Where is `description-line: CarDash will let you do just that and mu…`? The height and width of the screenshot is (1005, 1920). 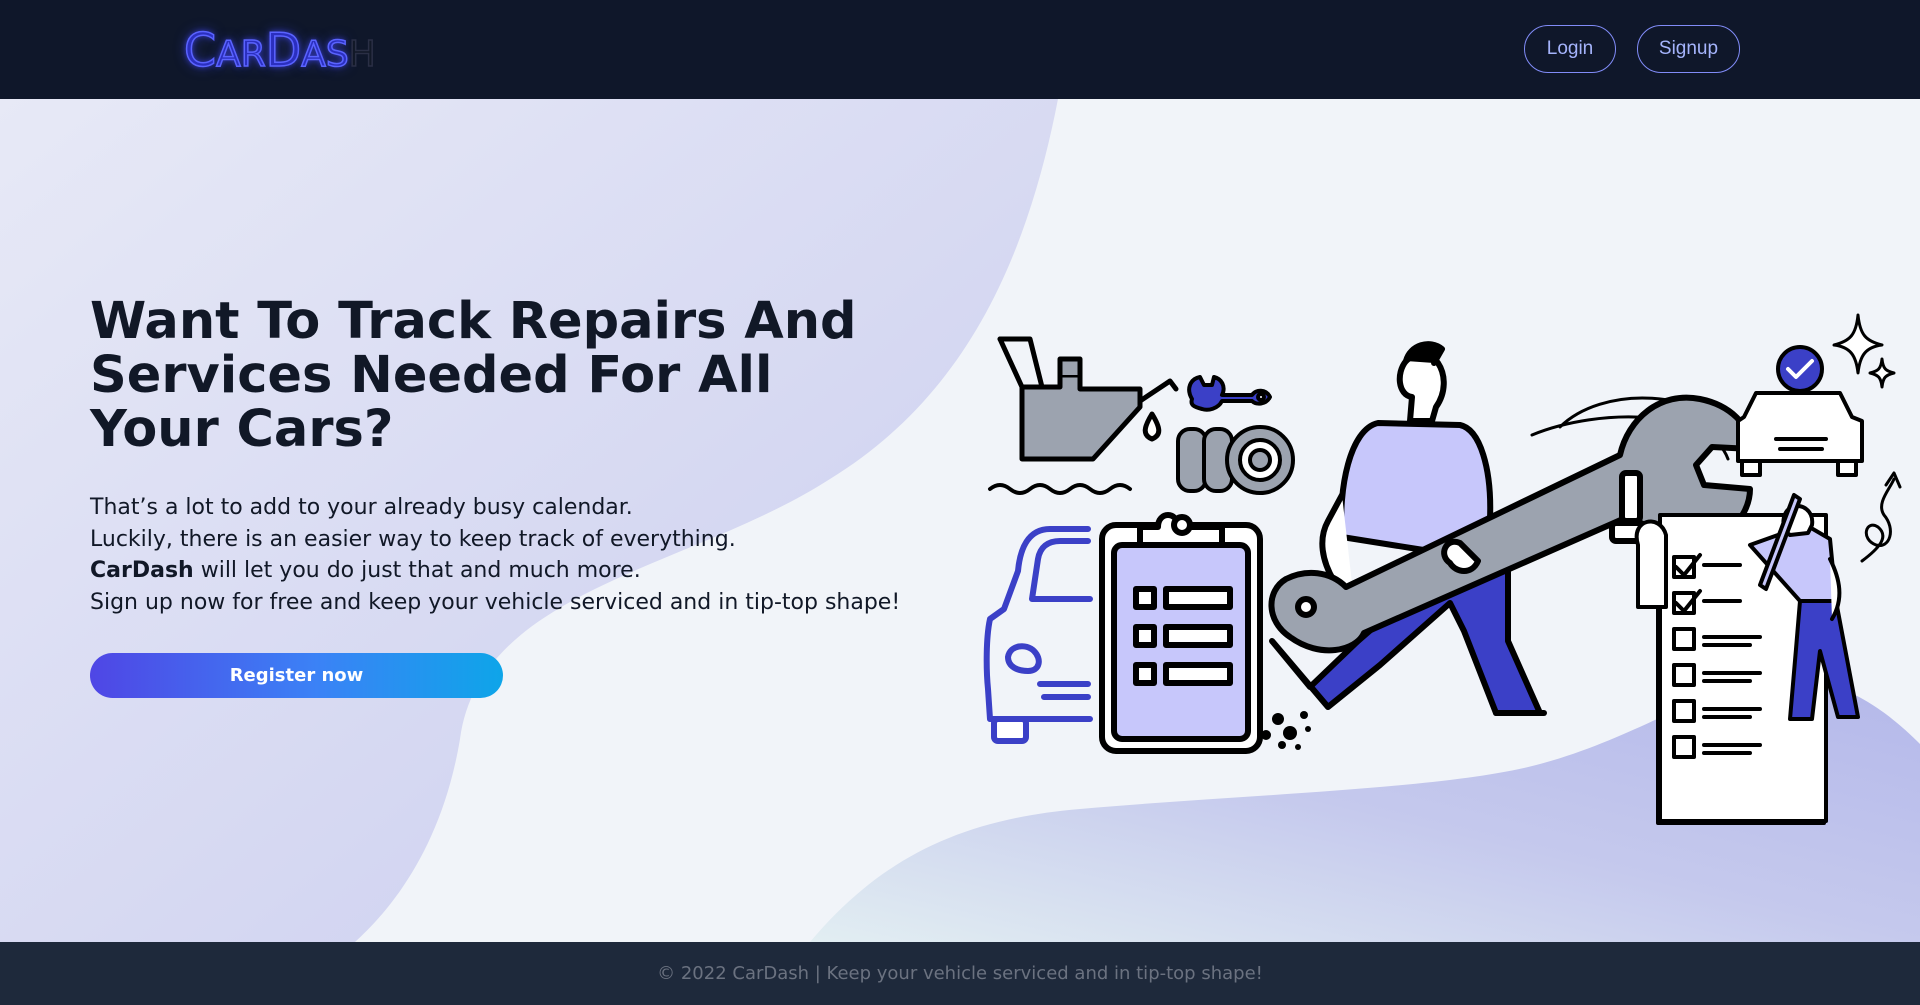
description-line: CarDash will let you do just that and mu… is located at coordinates (520, 571).